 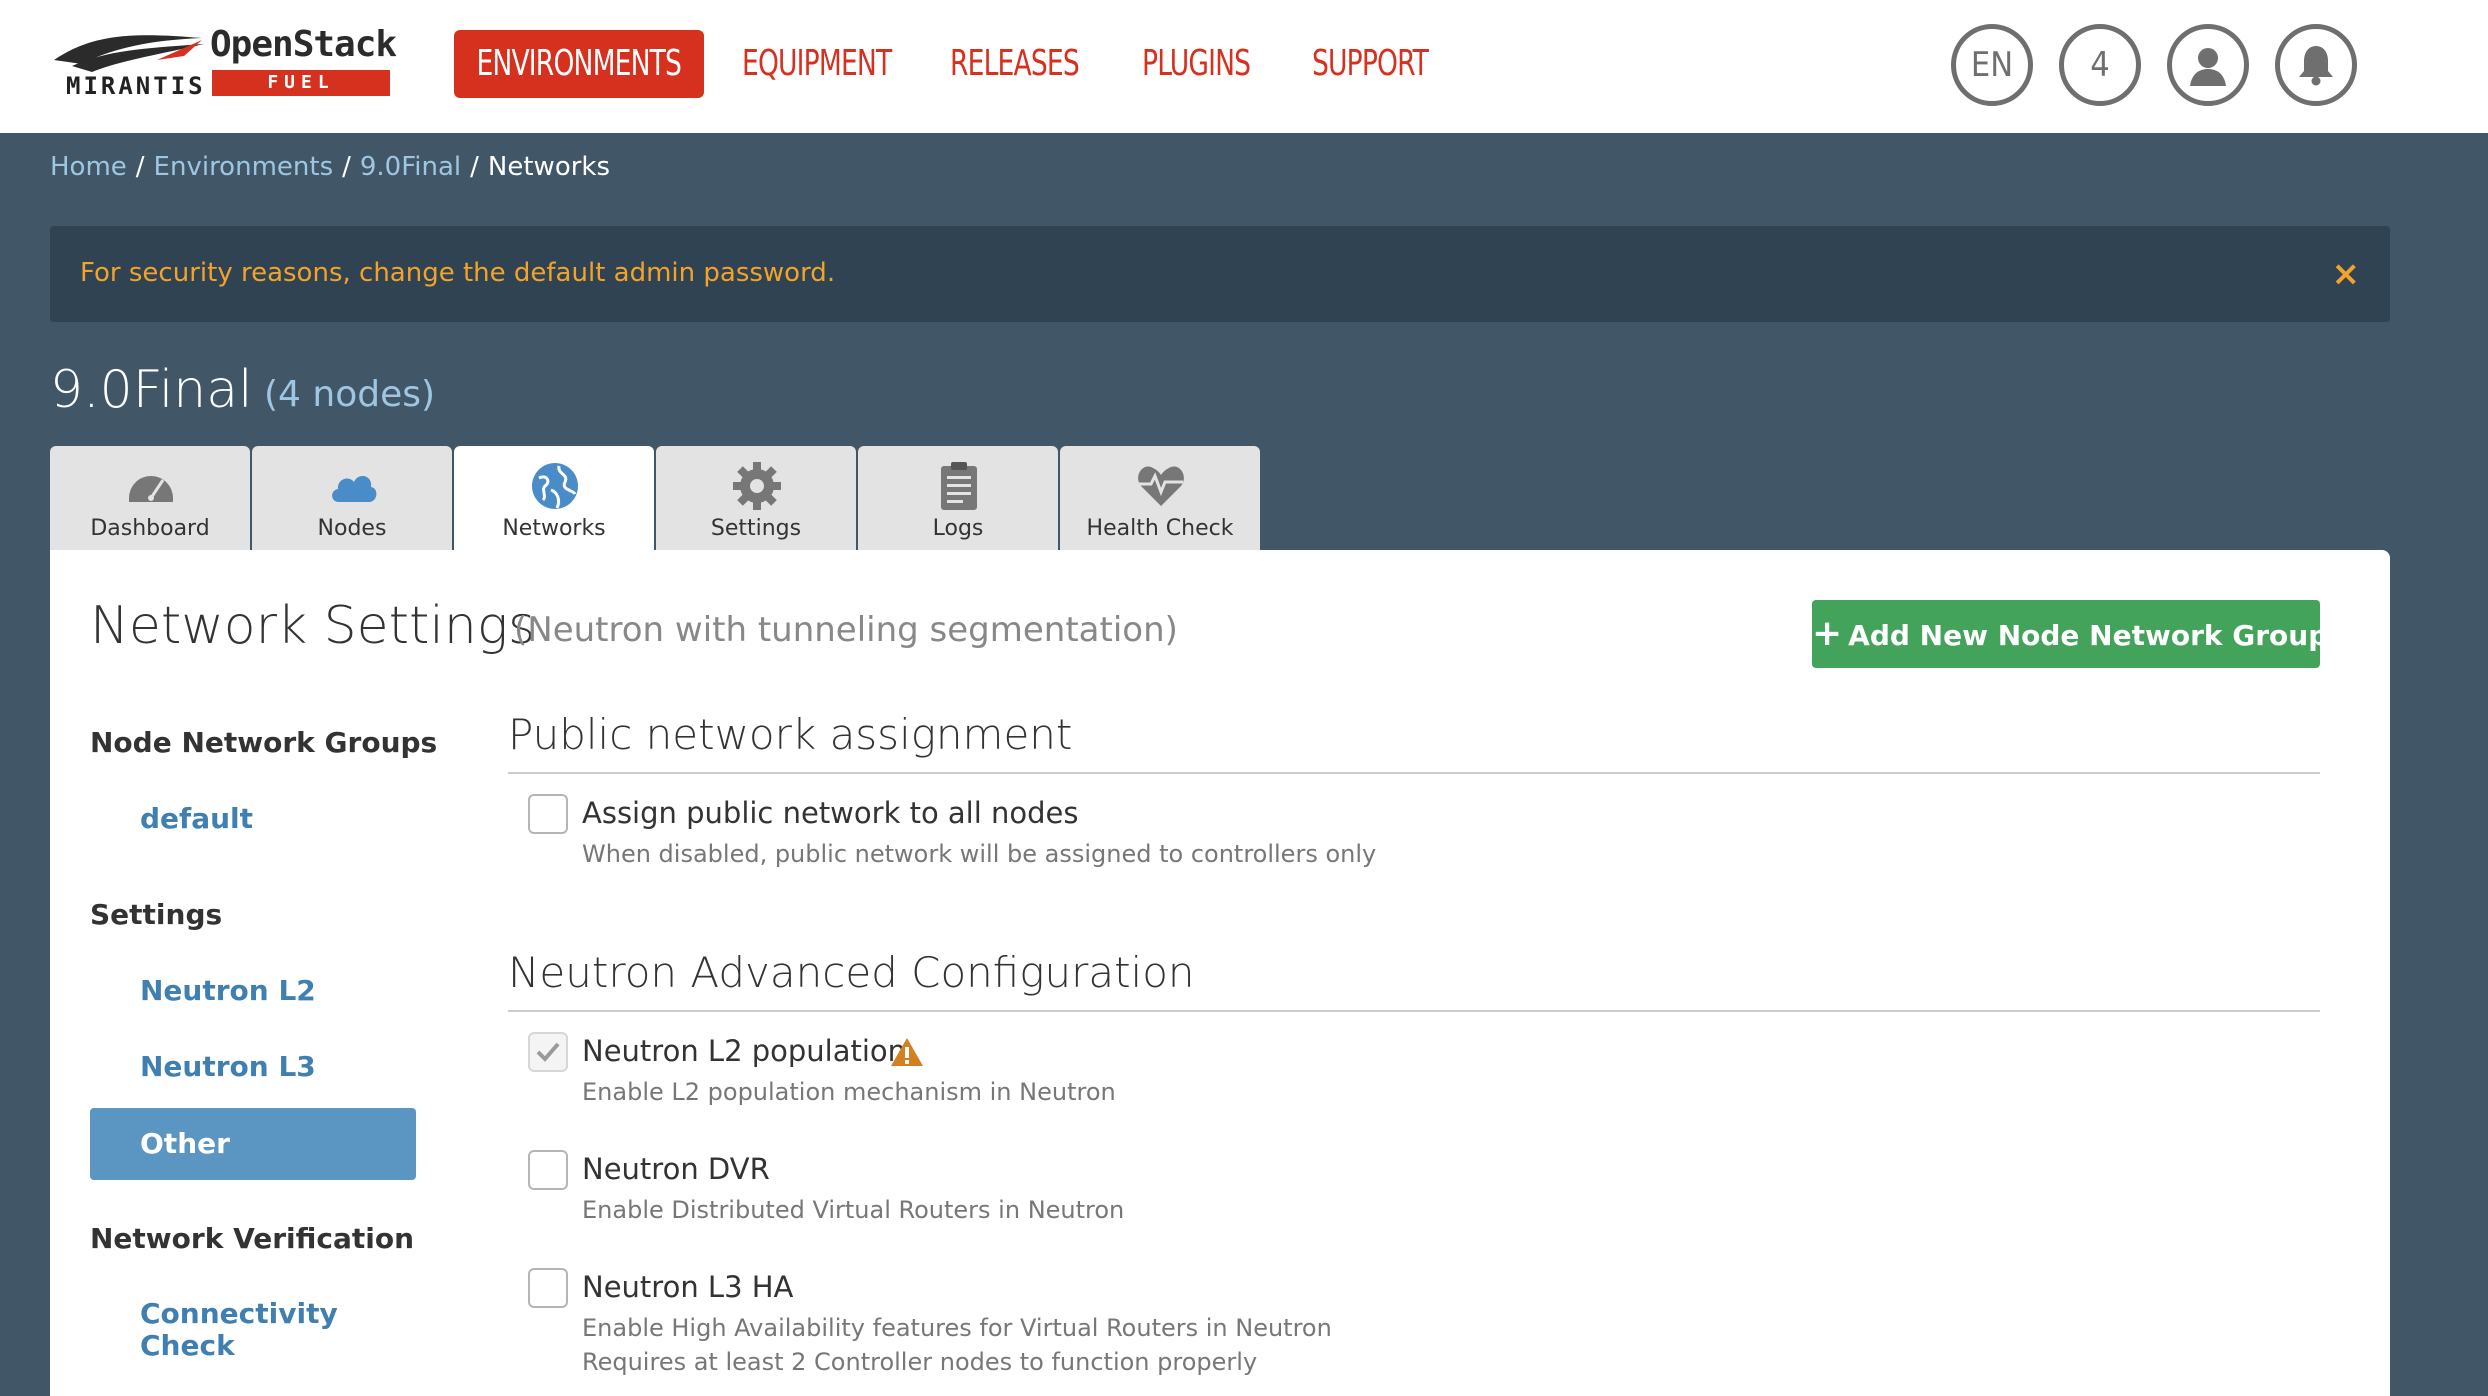 I want to click on neutron-dvr-checkbox, so click(x=548, y=1170).